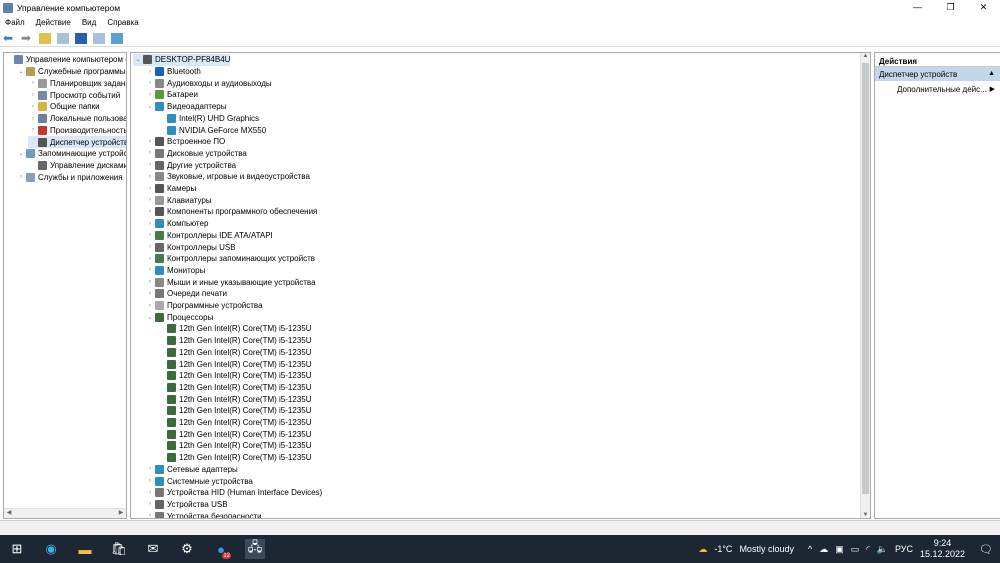 This screenshot has height=563, width=1000. Describe the element at coordinates (231, 212) in the screenshot. I see `tree-item: › Компоненты программного обеспечения` at that location.